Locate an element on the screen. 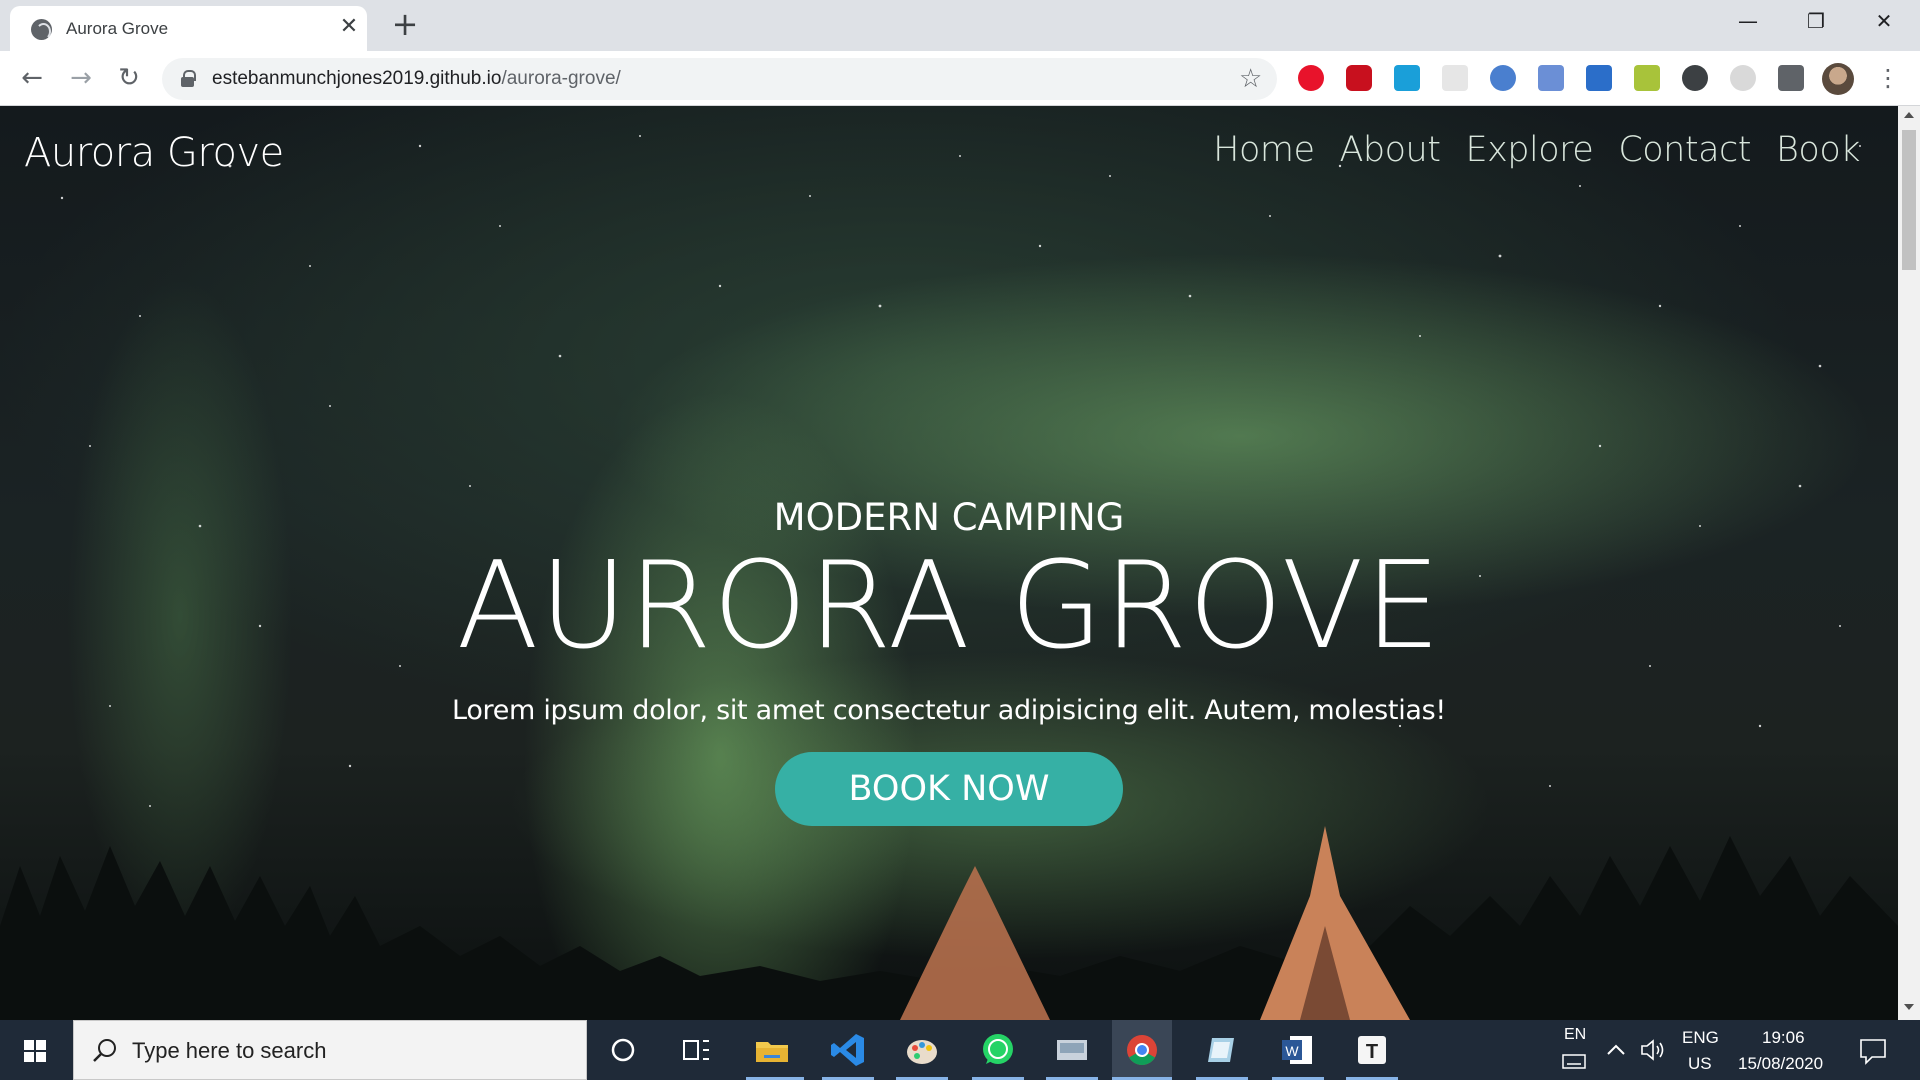  file-explorer-icon is located at coordinates (772, 1050).